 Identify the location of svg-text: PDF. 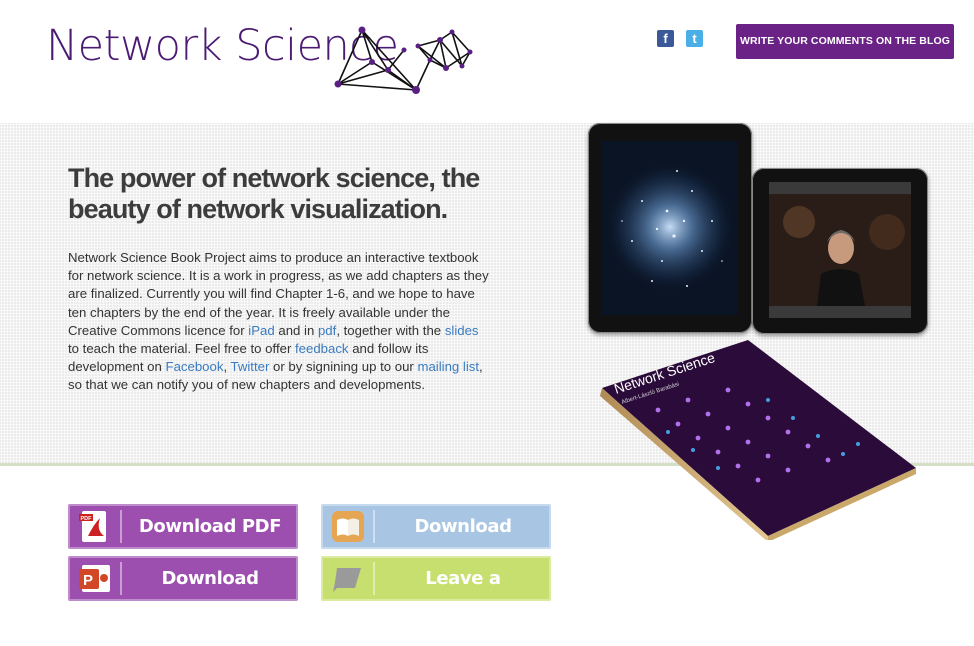
(87, 519).